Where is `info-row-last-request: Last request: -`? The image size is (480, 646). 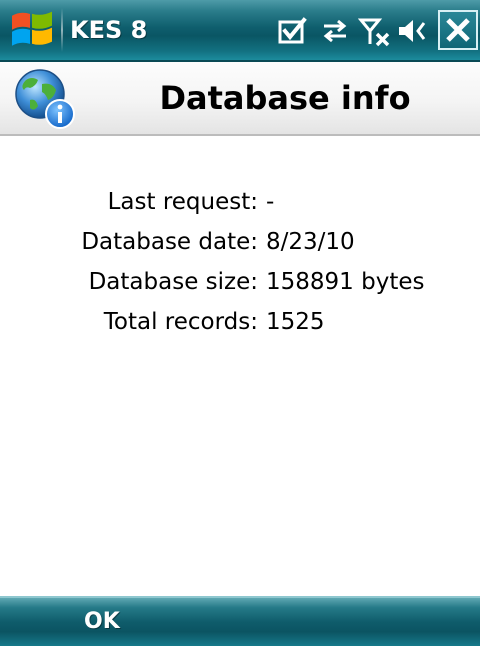
info-row-last-request: Last request: - is located at coordinates (240, 202).